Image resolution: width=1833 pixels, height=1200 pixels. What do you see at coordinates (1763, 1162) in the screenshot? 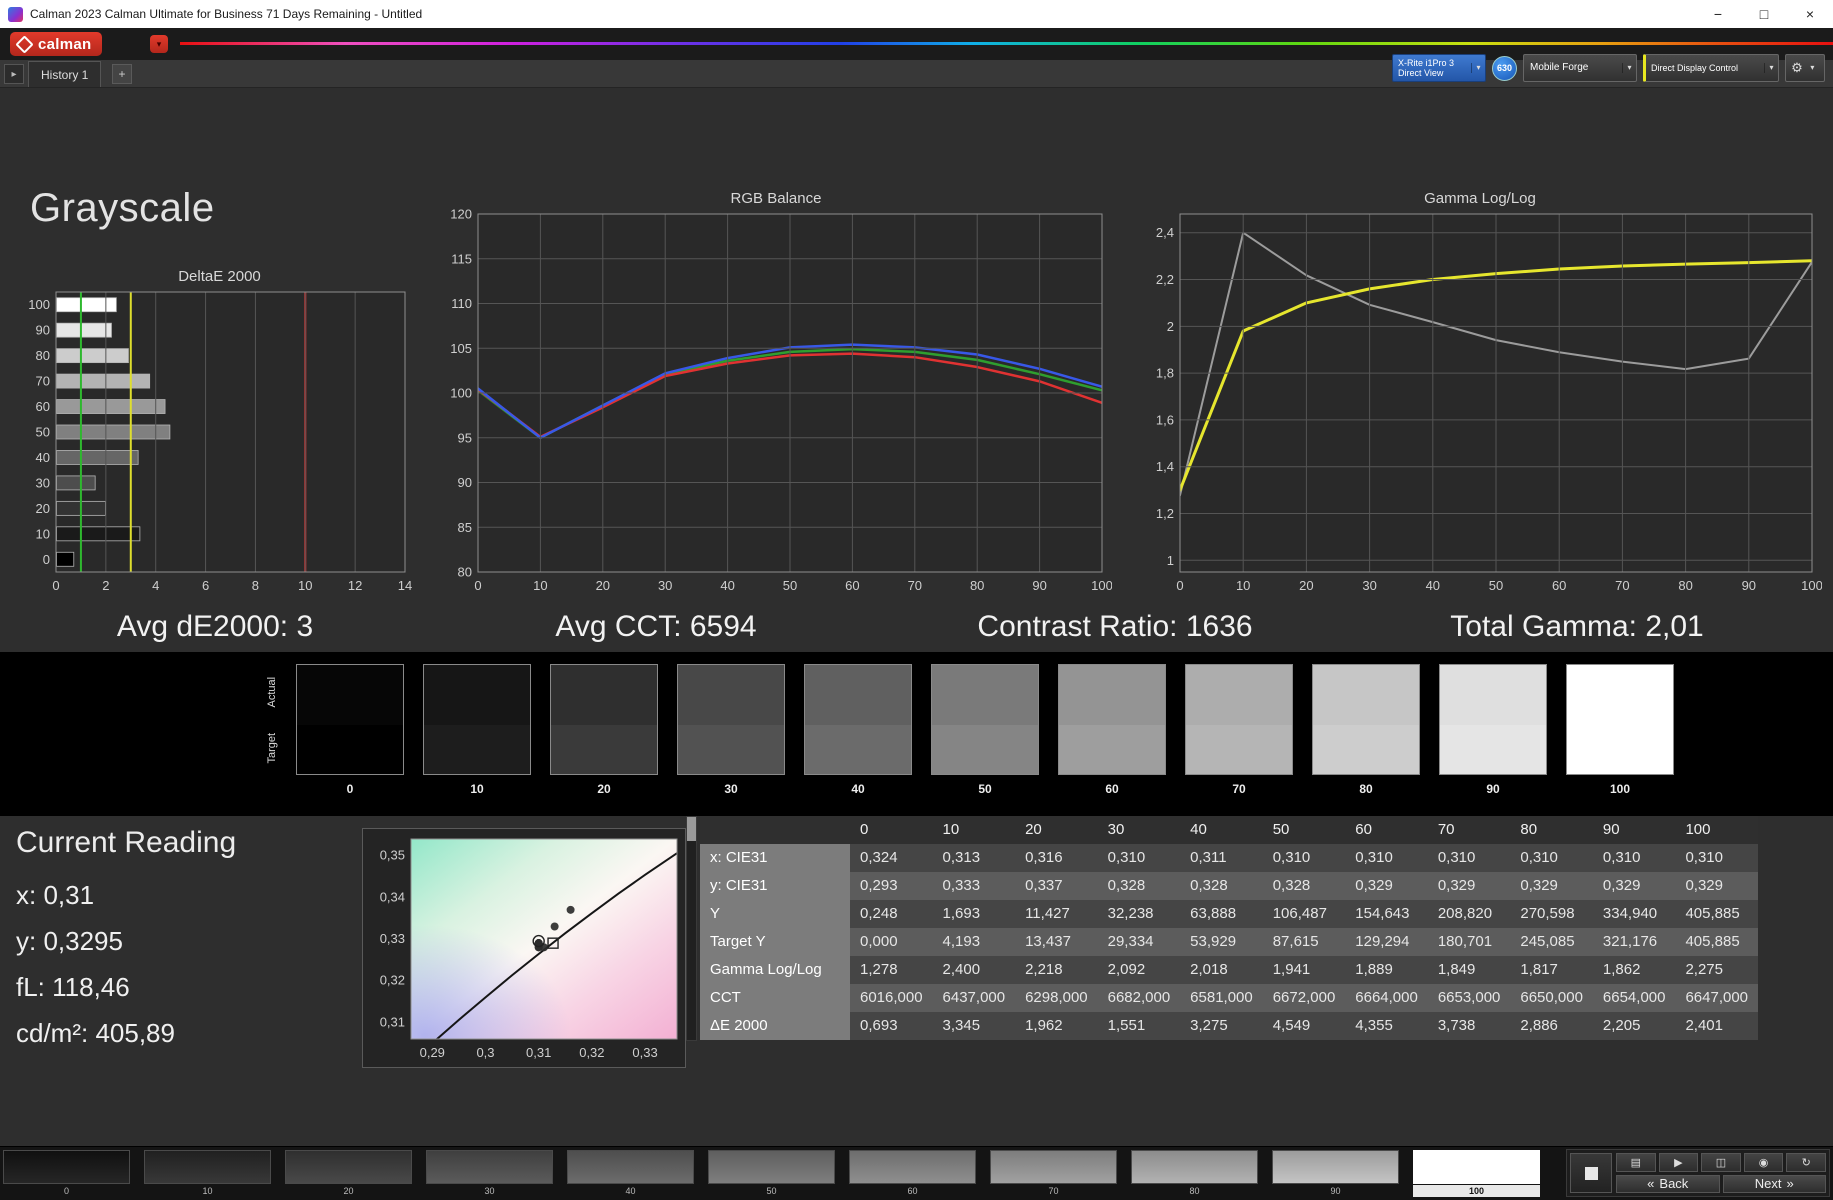
I see `eye-button: ◉` at bounding box center [1763, 1162].